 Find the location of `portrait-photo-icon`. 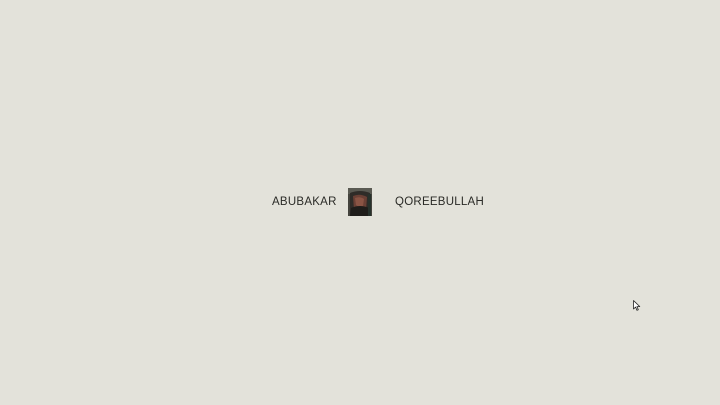

portrait-photo-icon is located at coordinates (360, 202).